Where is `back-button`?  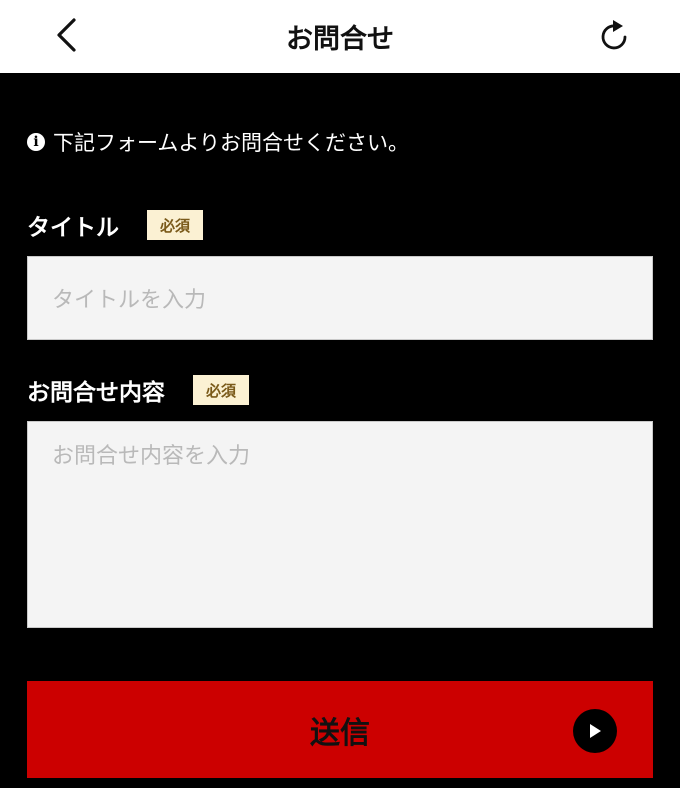
back-button is located at coordinates (66, 35).